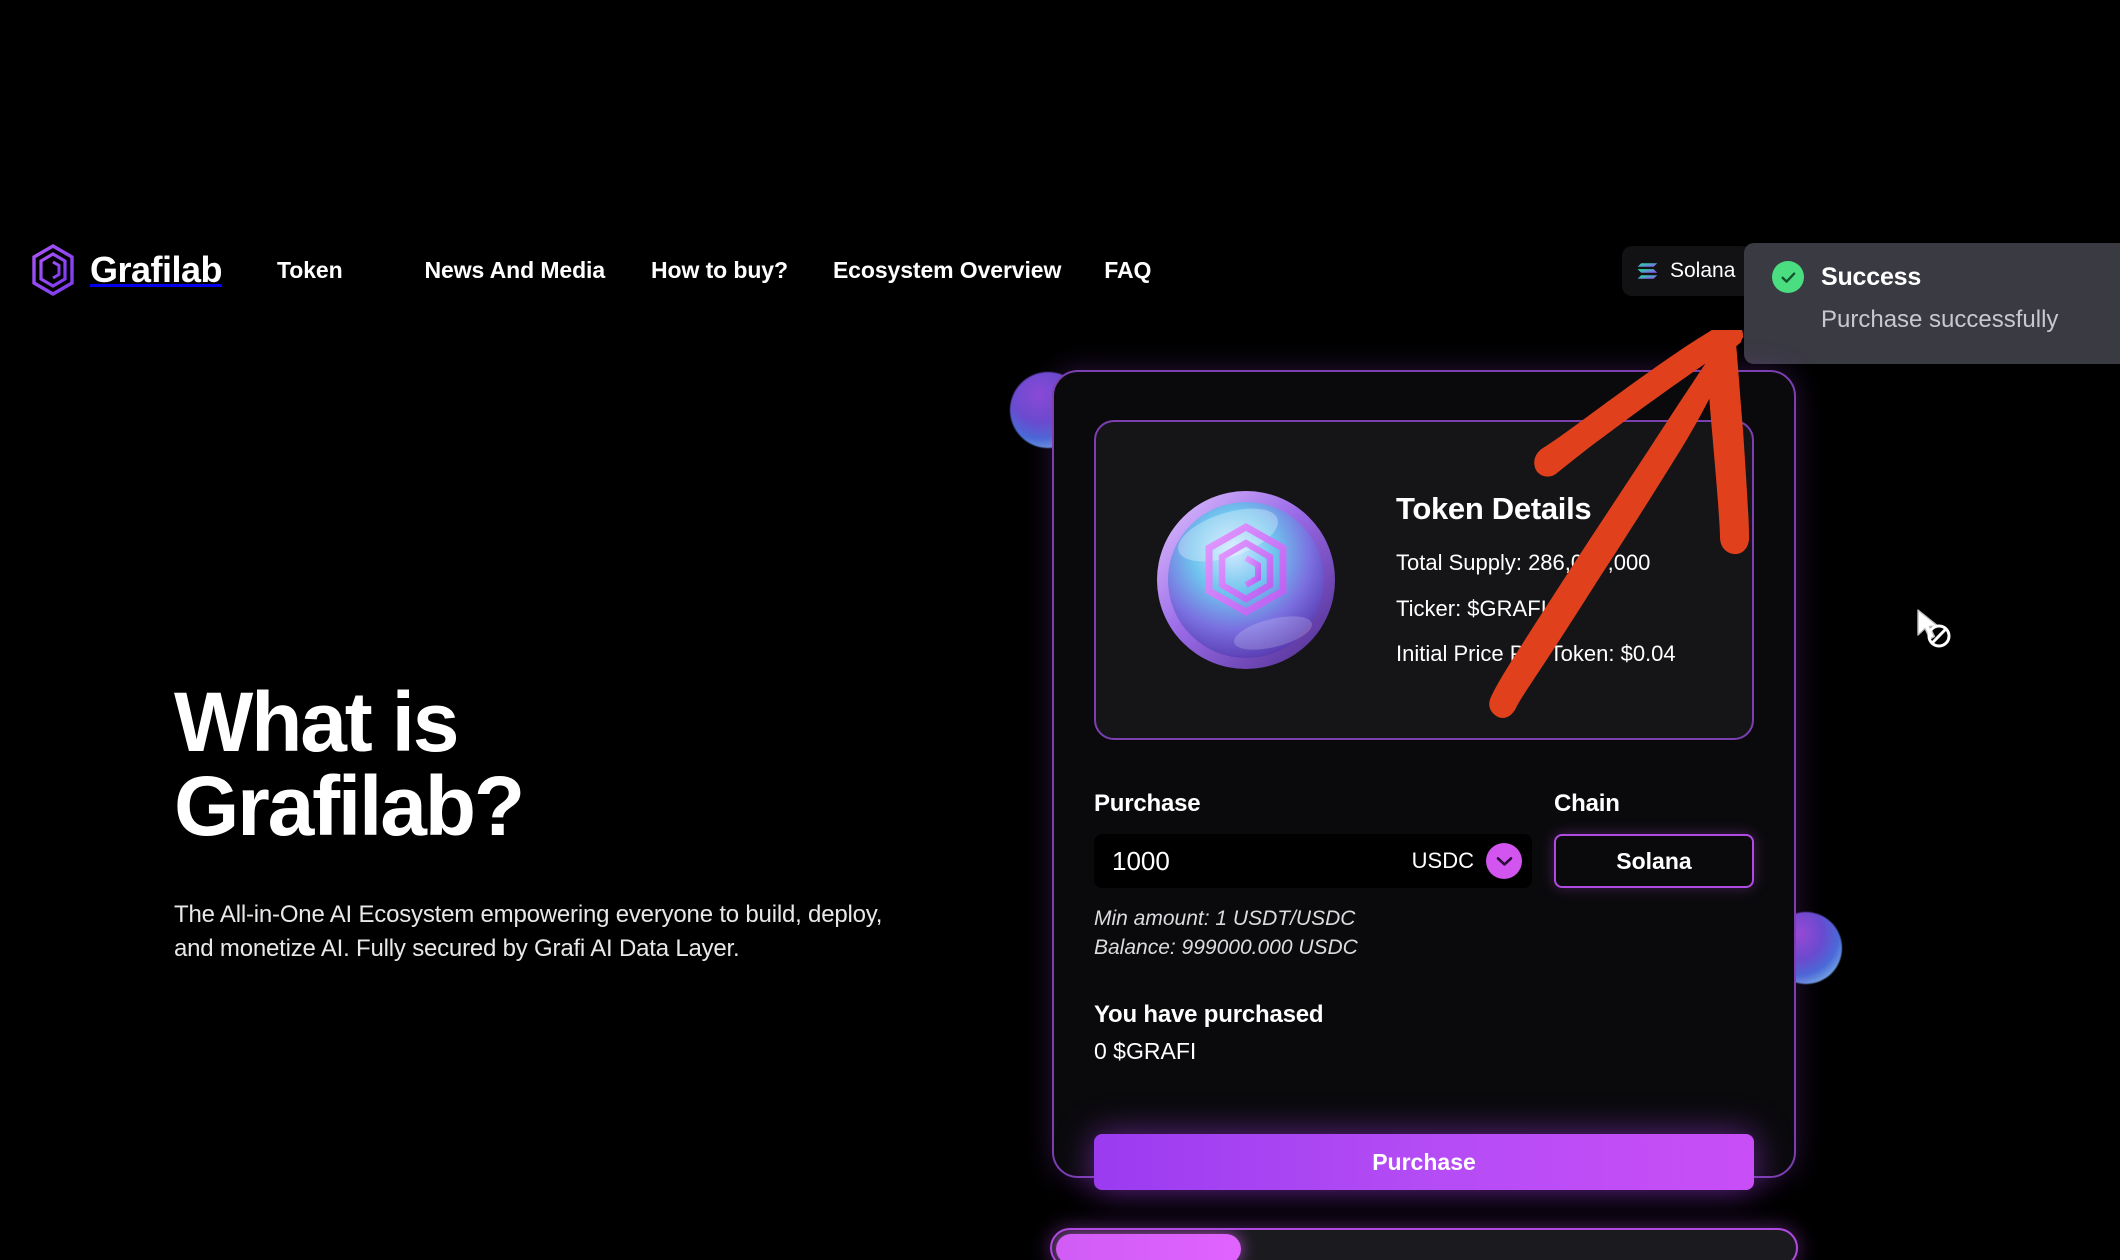 The width and height of the screenshot is (2120, 1260). I want to click on chain-column: Chain Solana, so click(1654, 839).